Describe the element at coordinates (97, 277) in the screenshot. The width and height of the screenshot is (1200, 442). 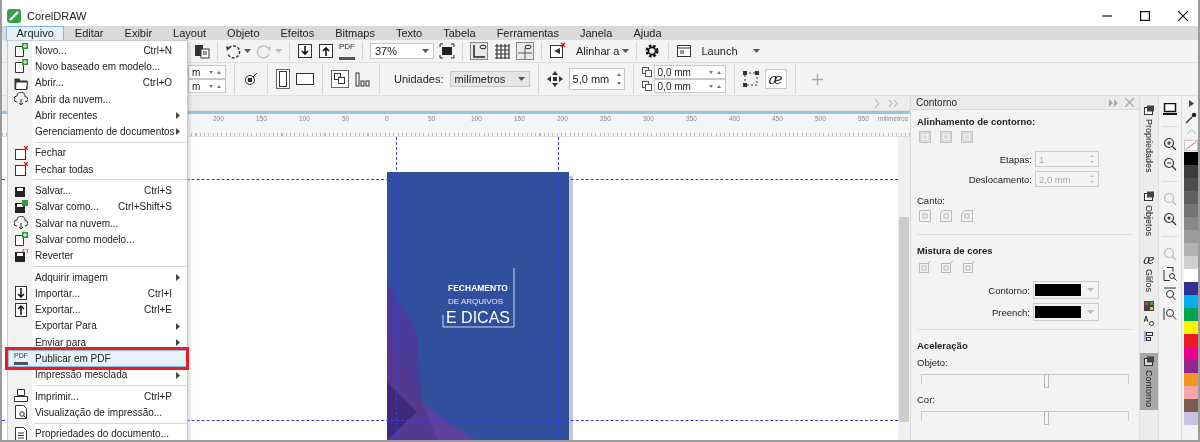
I see `menu-item: Adquirir imagem` at that location.